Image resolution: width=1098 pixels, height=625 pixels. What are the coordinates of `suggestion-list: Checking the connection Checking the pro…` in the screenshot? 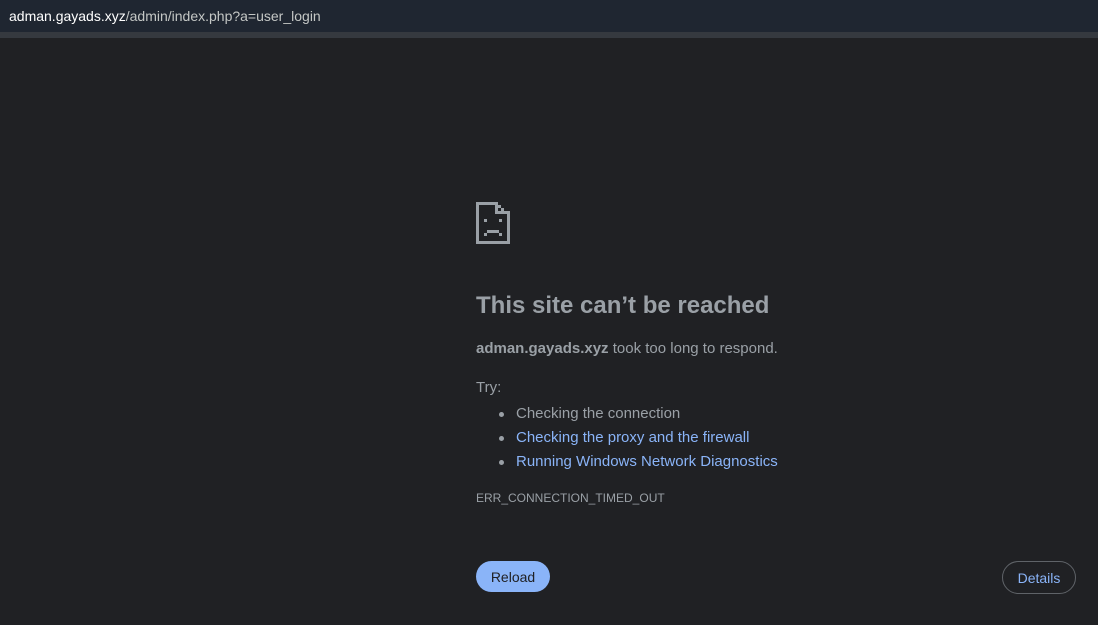 It's located at (627, 438).